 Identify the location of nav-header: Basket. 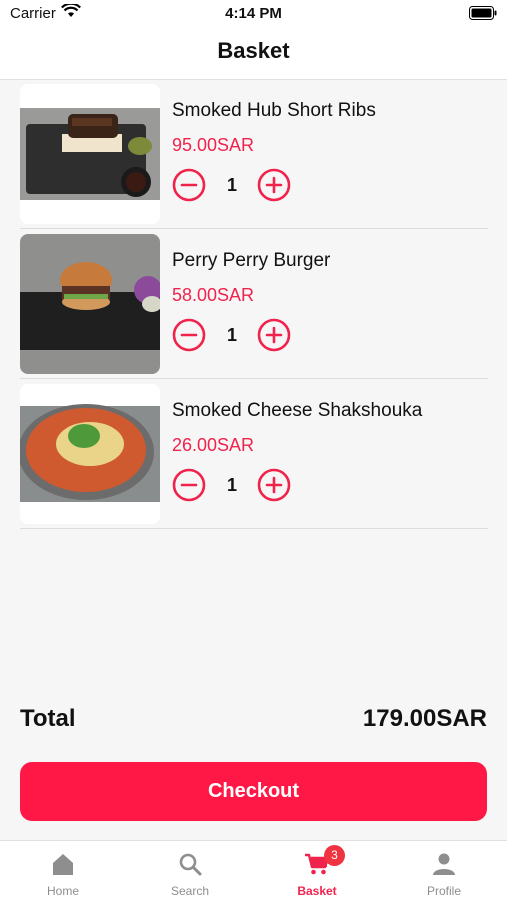
(253, 54).